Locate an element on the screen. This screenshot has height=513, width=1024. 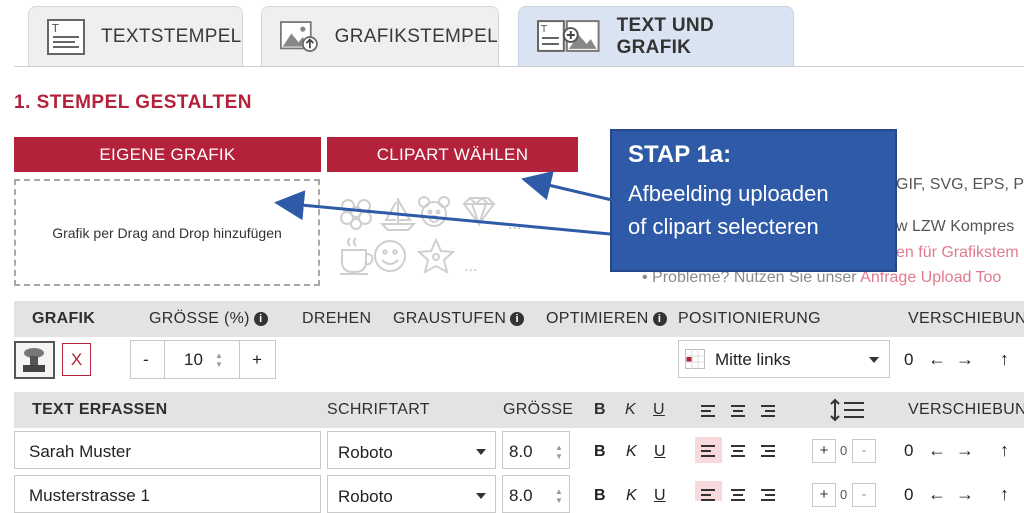
header-graustufen: GRAUSTUFEN i is located at coordinates (459, 319).